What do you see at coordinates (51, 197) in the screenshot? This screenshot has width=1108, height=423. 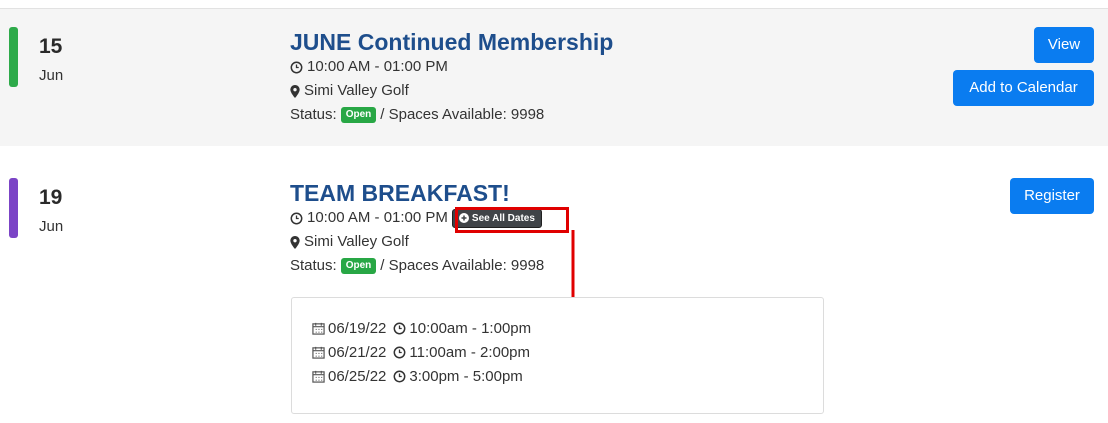 I see `event-day: 19` at bounding box center [51, 197].